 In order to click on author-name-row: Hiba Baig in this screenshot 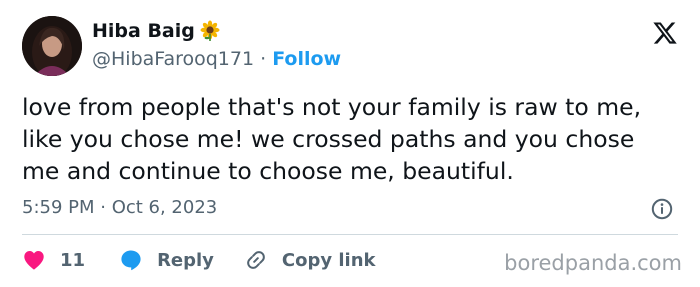, I will do `click(156, 31)`.